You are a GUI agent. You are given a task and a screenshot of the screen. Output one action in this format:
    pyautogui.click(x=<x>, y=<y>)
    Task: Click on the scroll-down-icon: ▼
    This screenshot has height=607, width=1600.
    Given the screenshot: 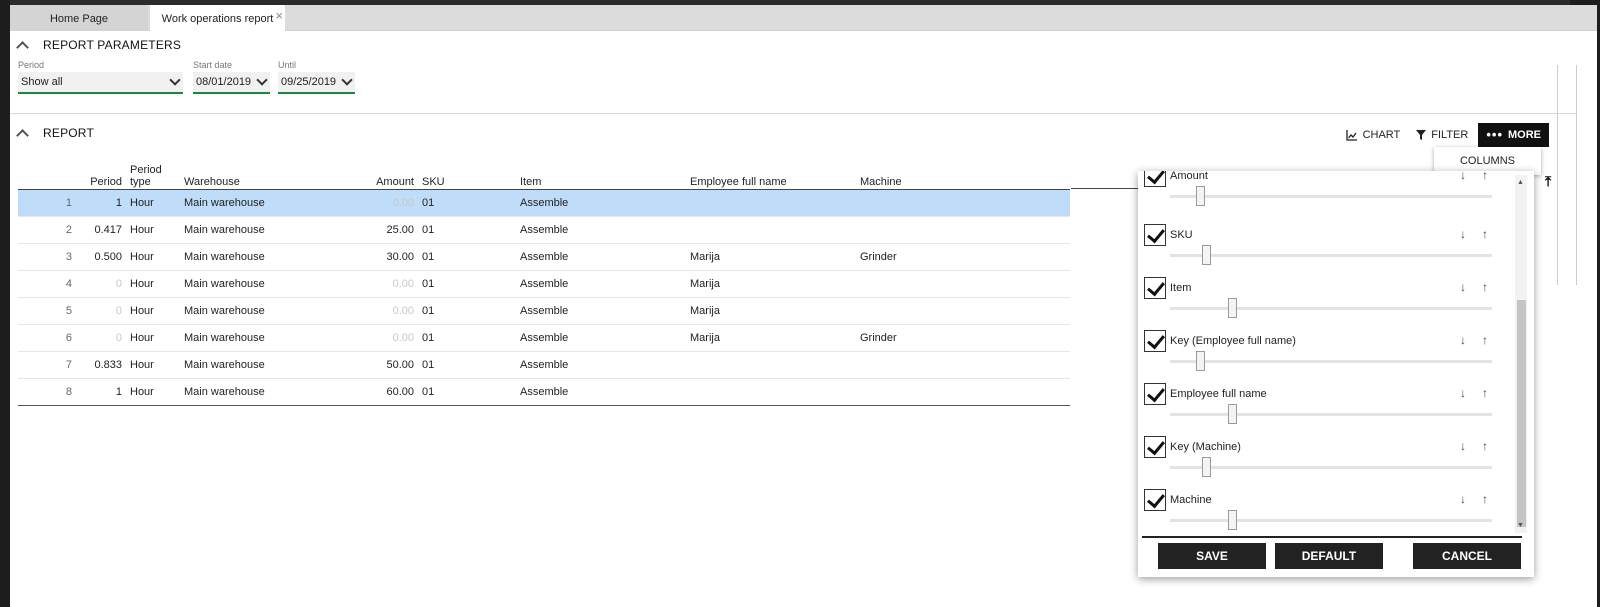 What is the action you would take?
    pyautogui.click(x=1520, y=525)
    